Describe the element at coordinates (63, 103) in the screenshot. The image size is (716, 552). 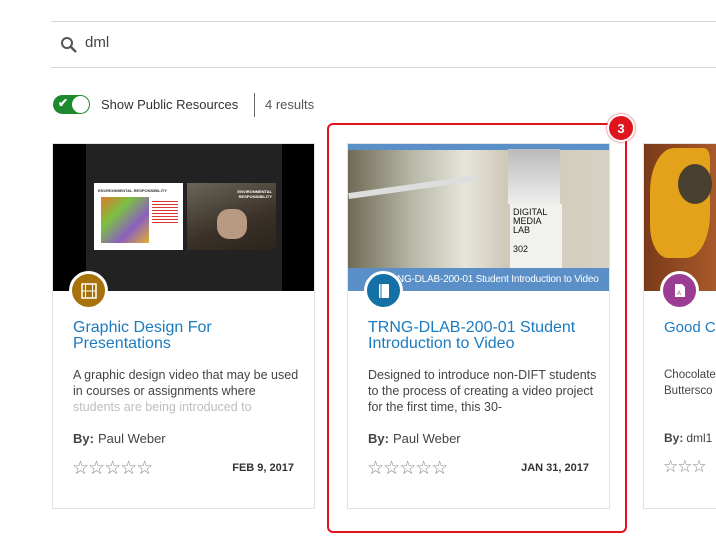
I see `check-icon: ✔` at that location.